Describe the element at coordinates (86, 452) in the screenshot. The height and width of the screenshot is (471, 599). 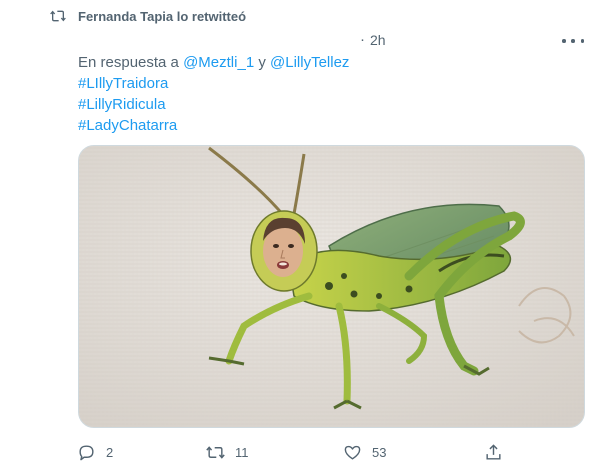
I see `reply-icon` at that location.